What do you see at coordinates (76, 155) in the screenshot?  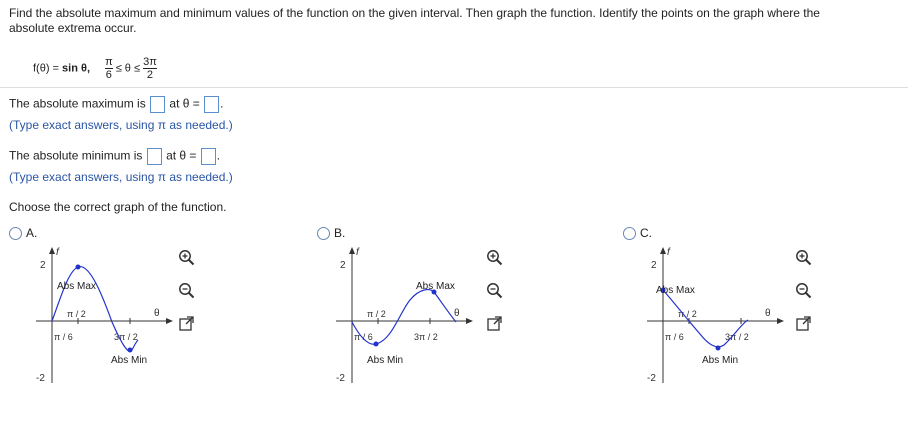 I see `min-label: The absolute minimum is` at bounding box center [76, 155].